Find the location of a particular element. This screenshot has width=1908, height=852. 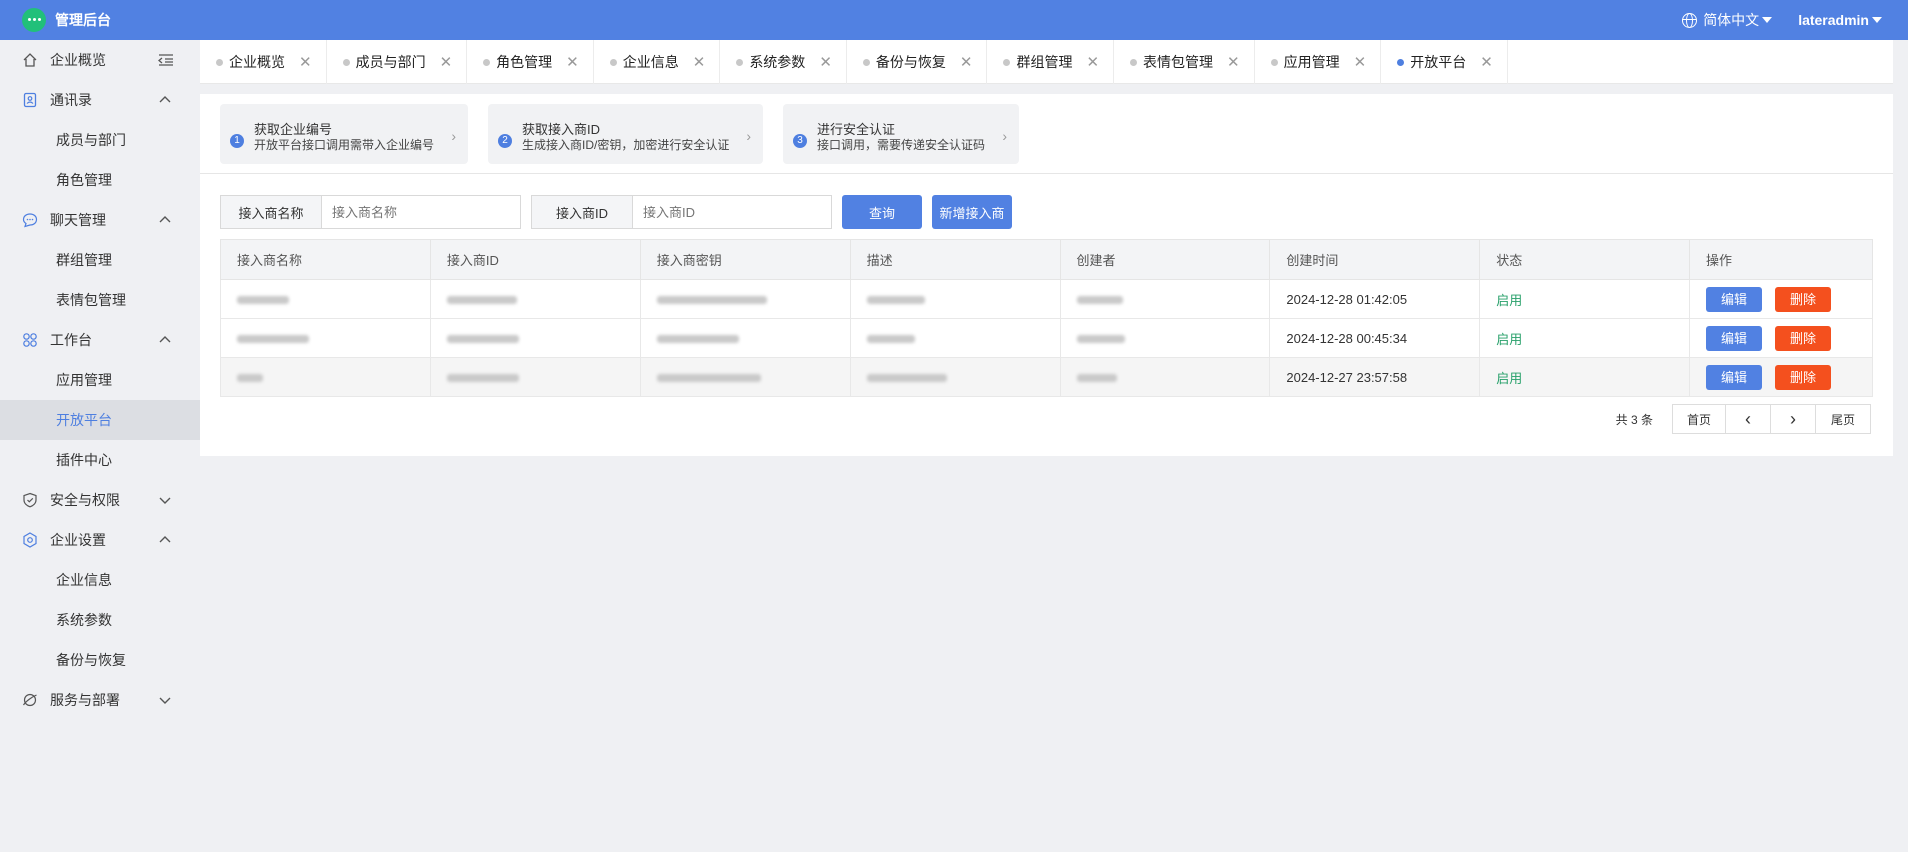

sidebar-item-apps: 应用管理 is located at coordinates (100, 380).